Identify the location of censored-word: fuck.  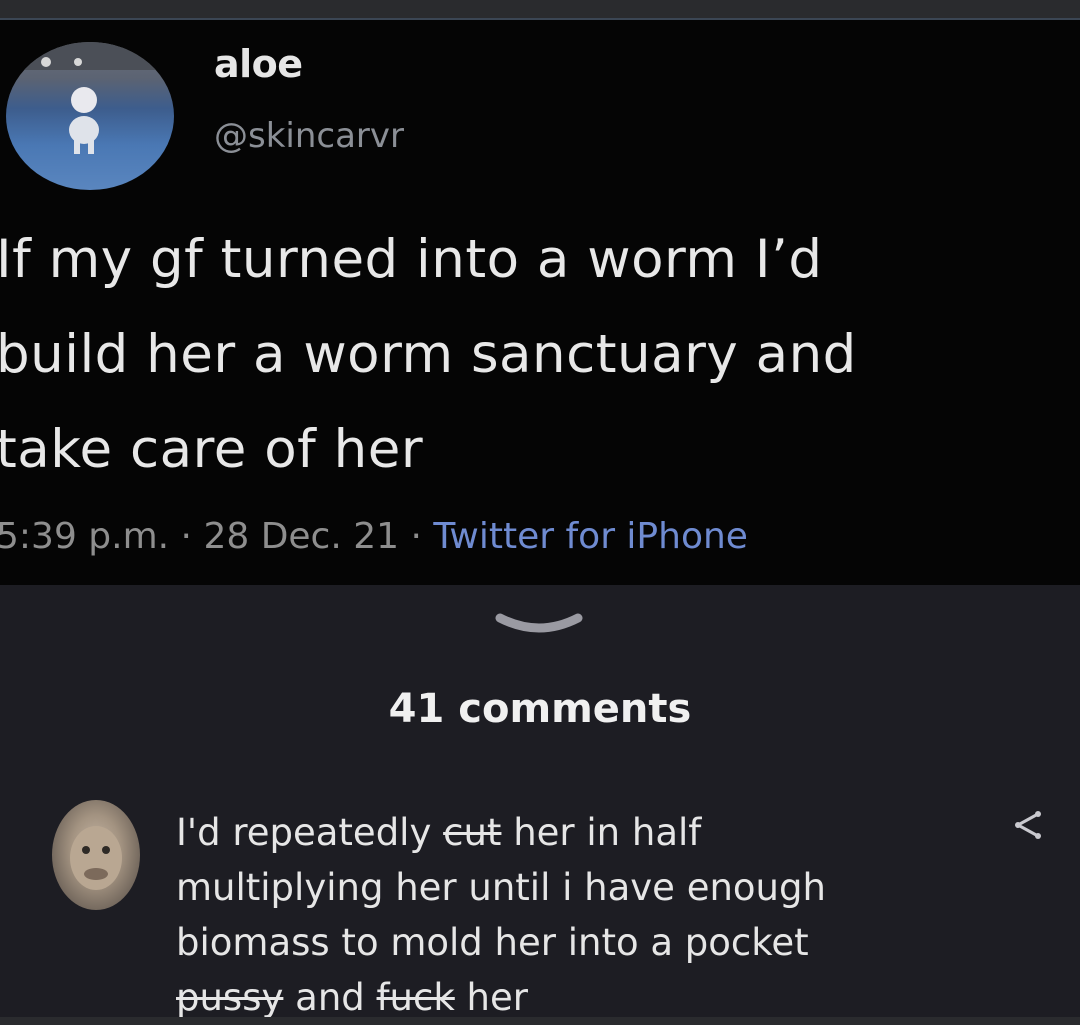
(415, 997).